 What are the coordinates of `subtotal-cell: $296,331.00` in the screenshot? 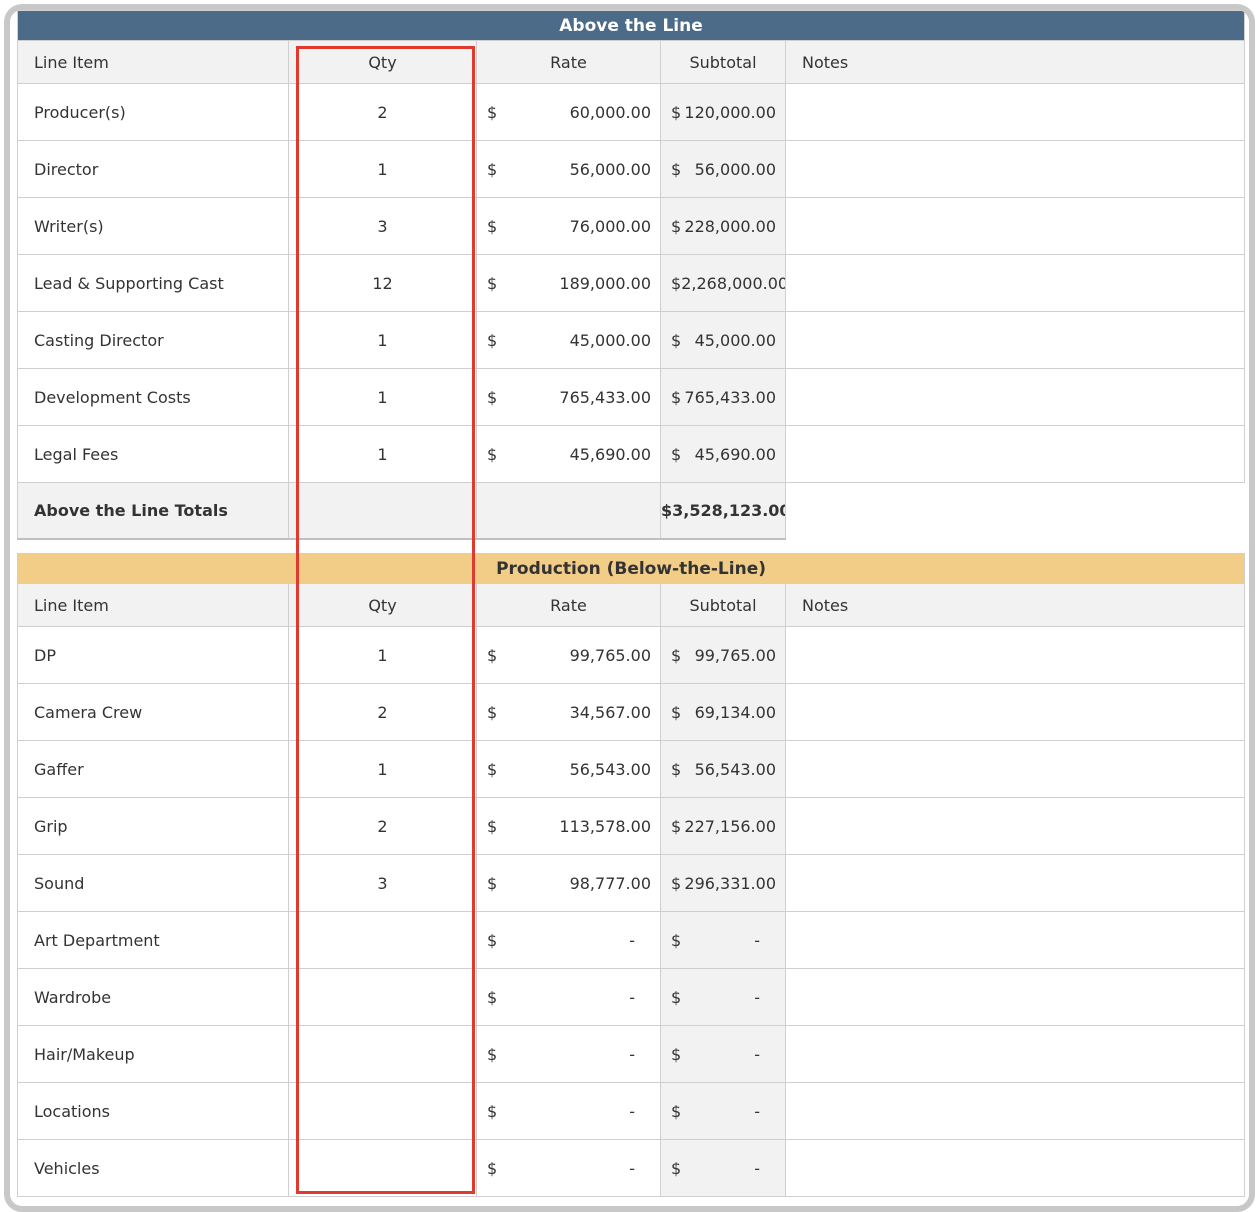 It's located at (723, 883).